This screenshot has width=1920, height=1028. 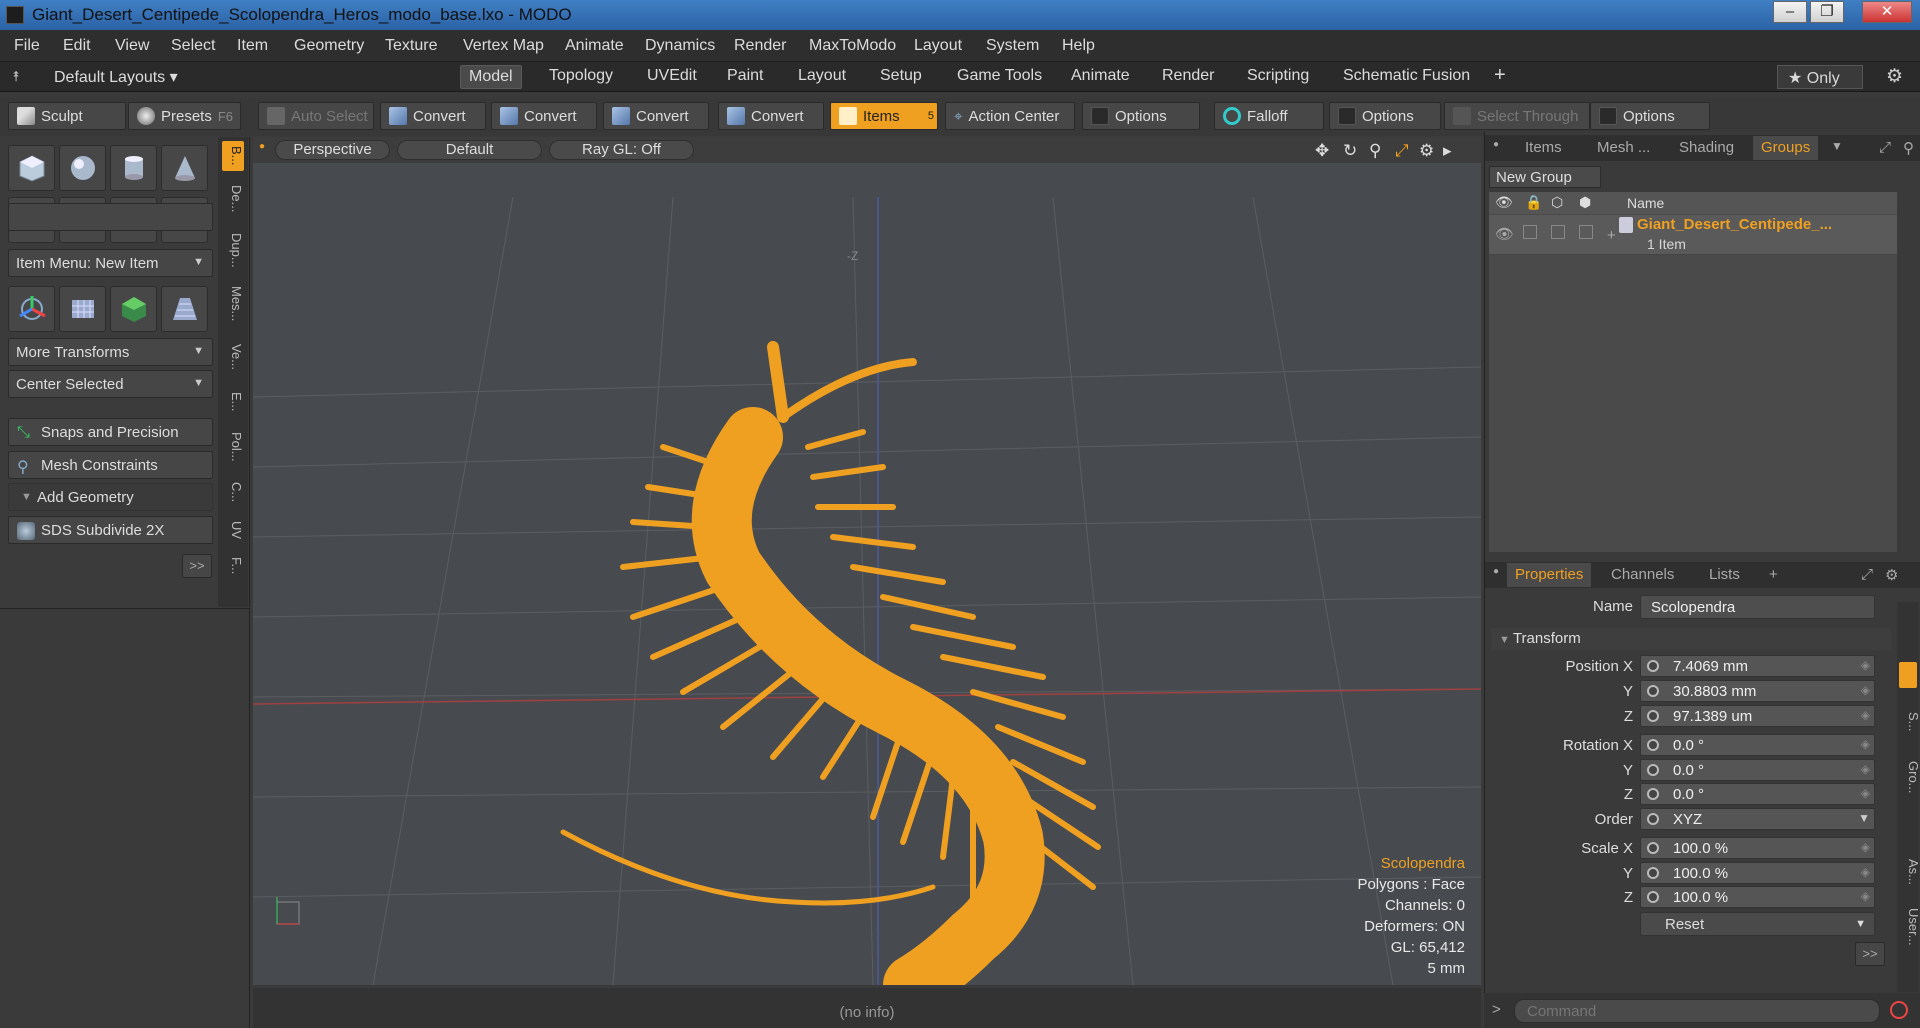 What do you see at coordinates (1447, 151) in the screenshot?
I see `expand-arrow-icon: ▸` at bounding box center [1447, 151].